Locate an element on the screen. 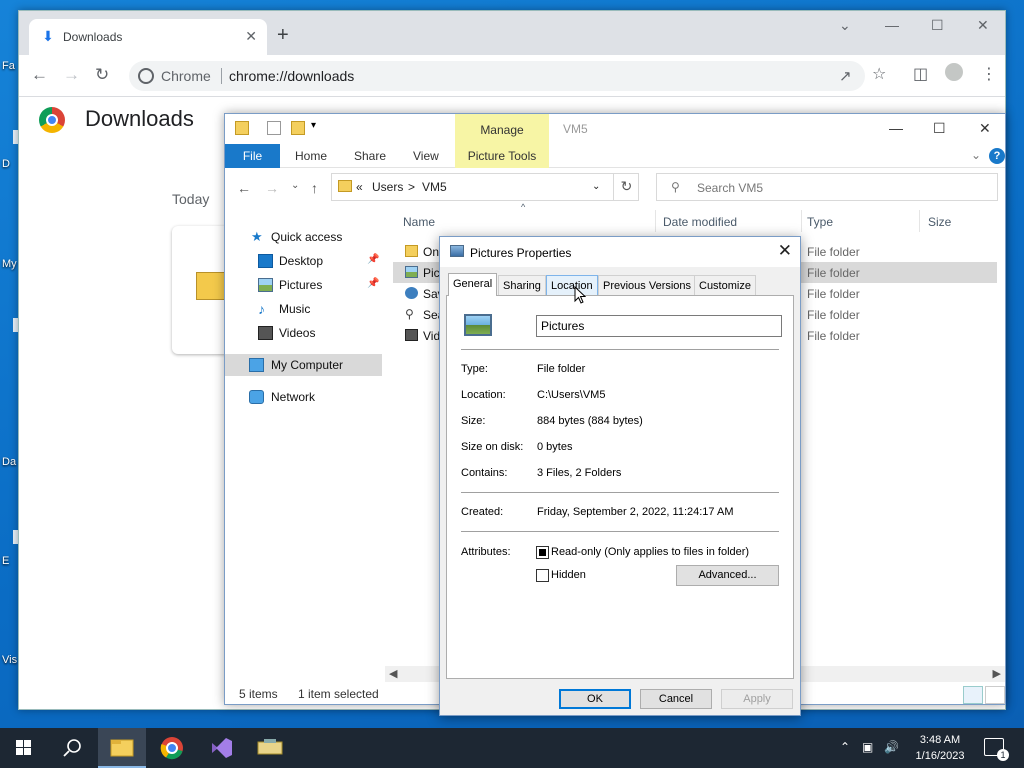  address-dropdown-icon: ⌄ is located at coordinates (596, 186).